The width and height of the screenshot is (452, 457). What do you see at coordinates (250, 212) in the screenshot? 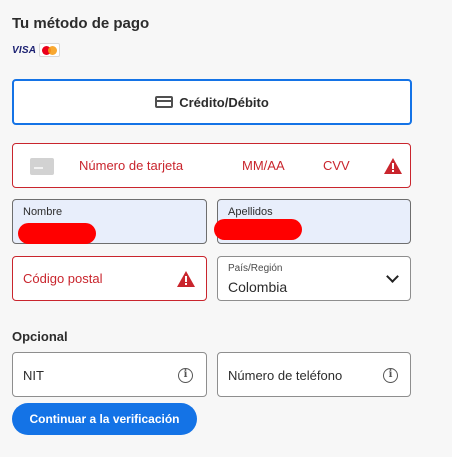
I see `last-name-label: Apellidos` at bounding box center [250, 212].